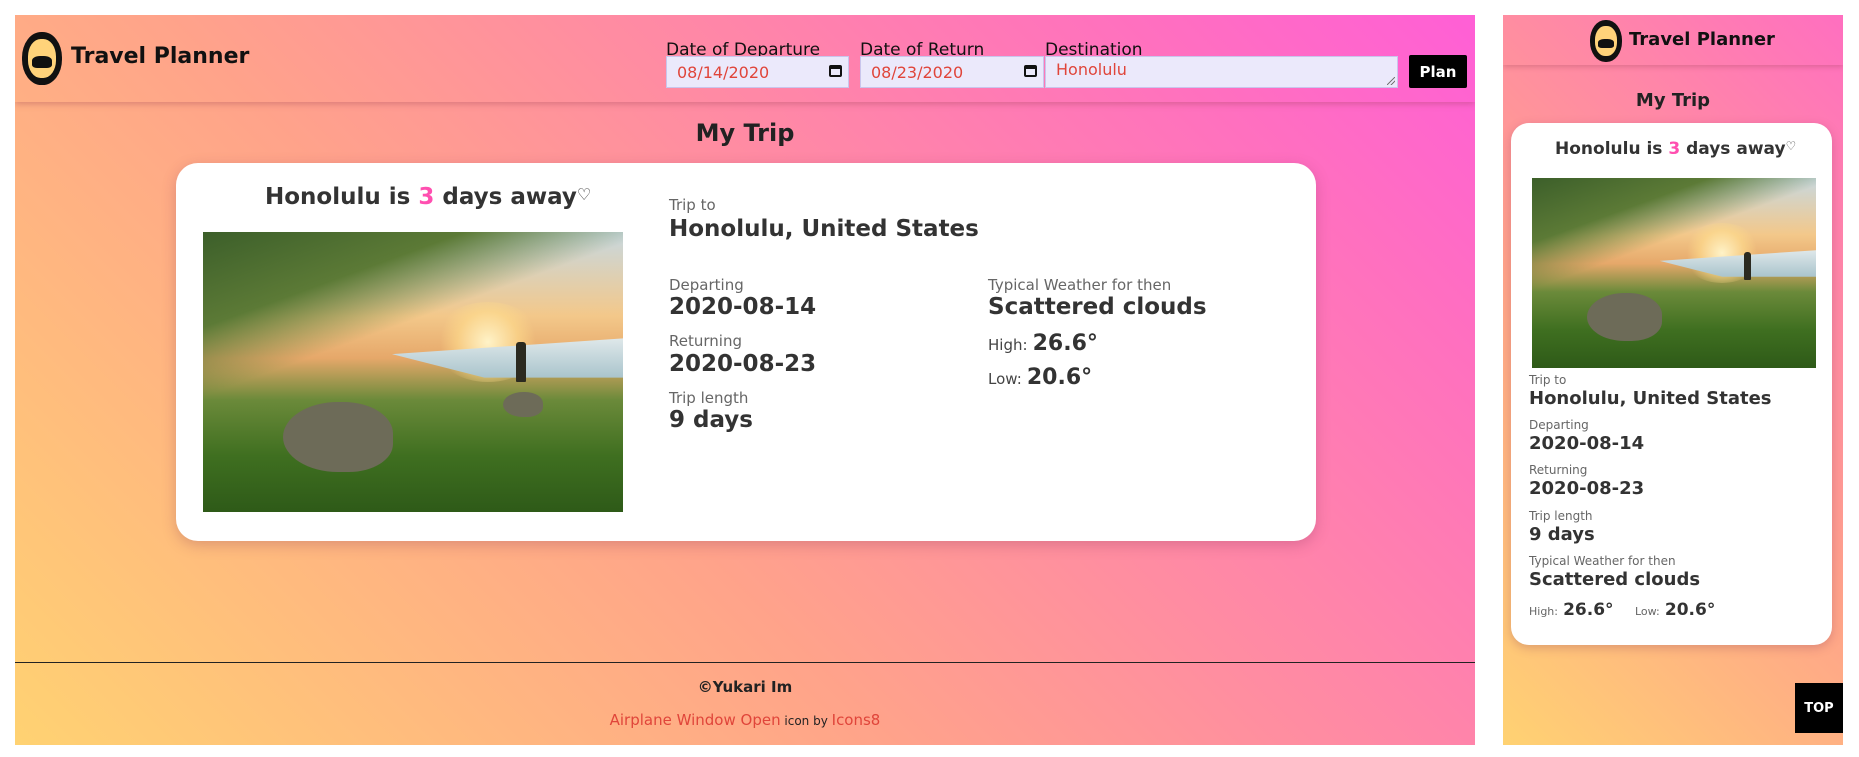  I want to click on destination-input: Honolulu, so click(1221, 72).